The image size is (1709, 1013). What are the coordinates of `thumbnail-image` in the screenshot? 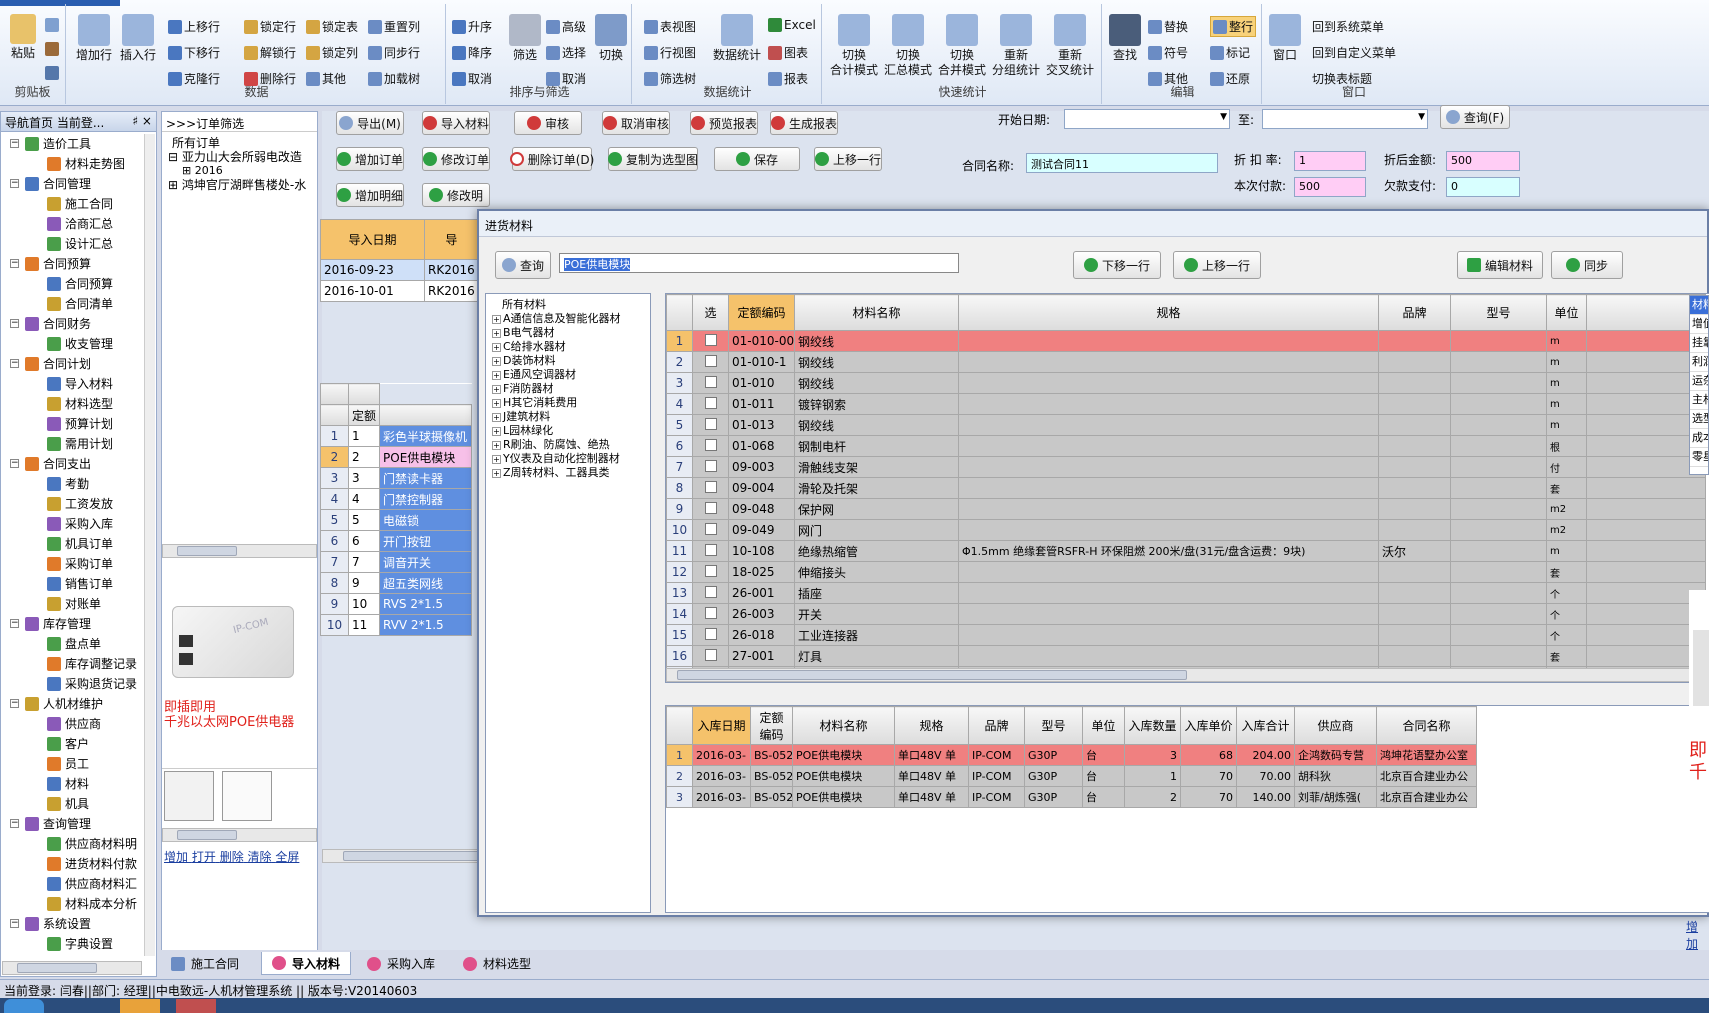 It's located at (189, 796).